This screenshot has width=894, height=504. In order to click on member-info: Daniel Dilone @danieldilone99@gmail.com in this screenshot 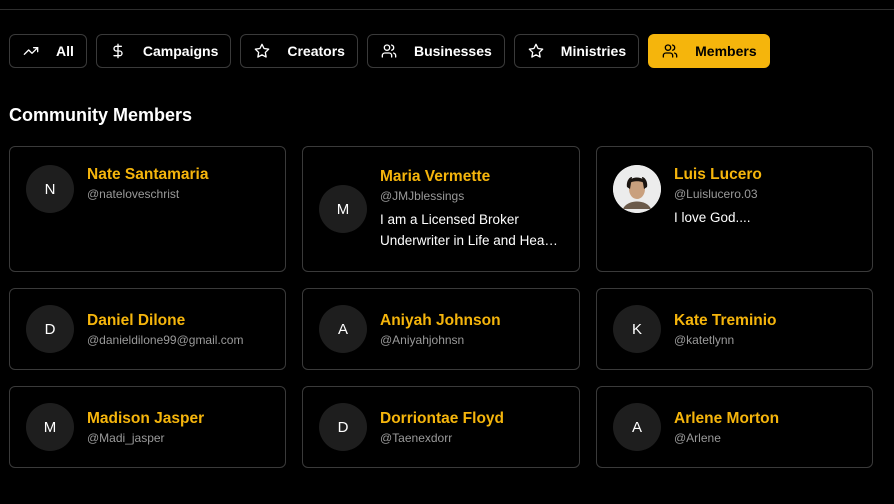, I will do `click(165, 329)`.